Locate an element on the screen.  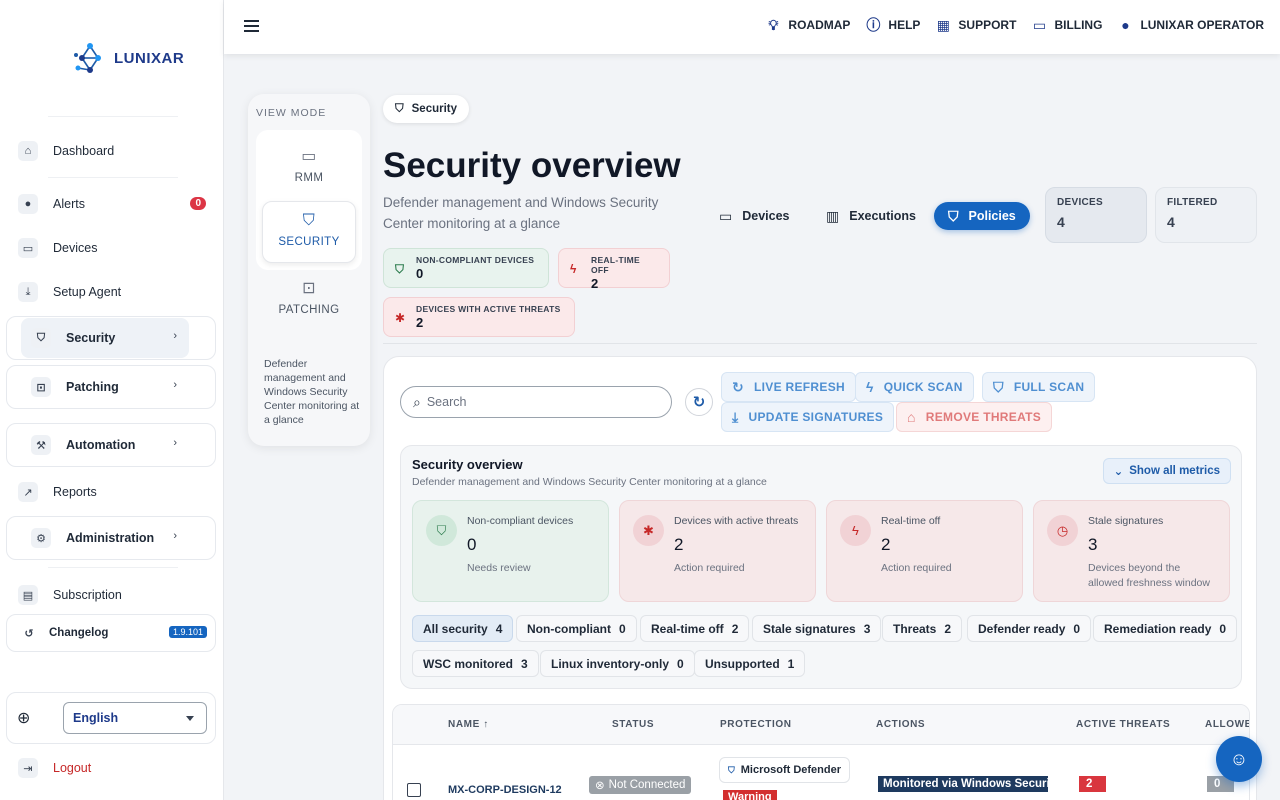
sidebar-item-alerts: ● Alerts 0 is located at coordinates (112, 204).